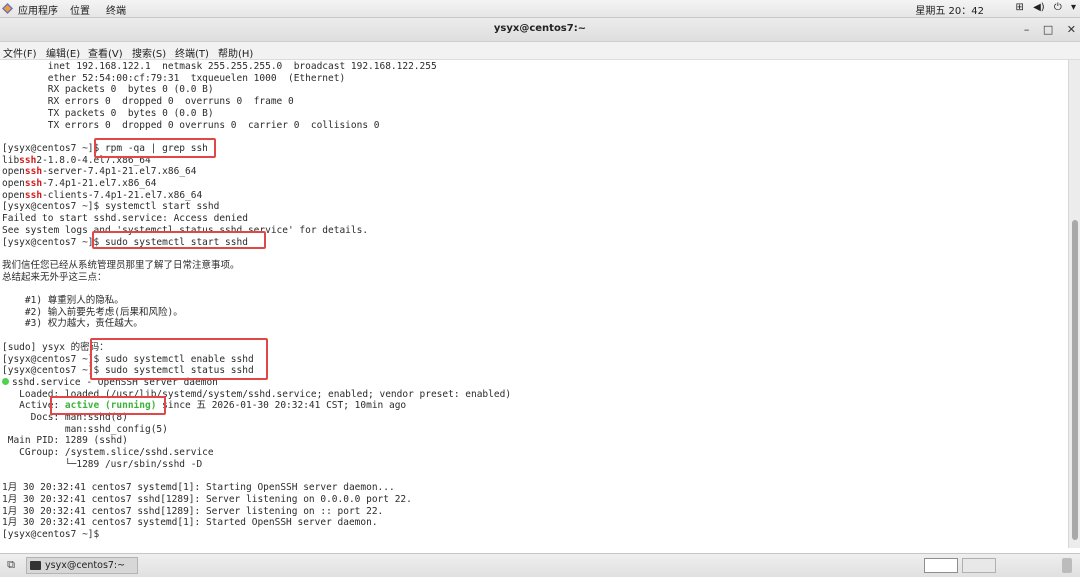  I want to click on scrollbar-thumb, so click(1075, 380).